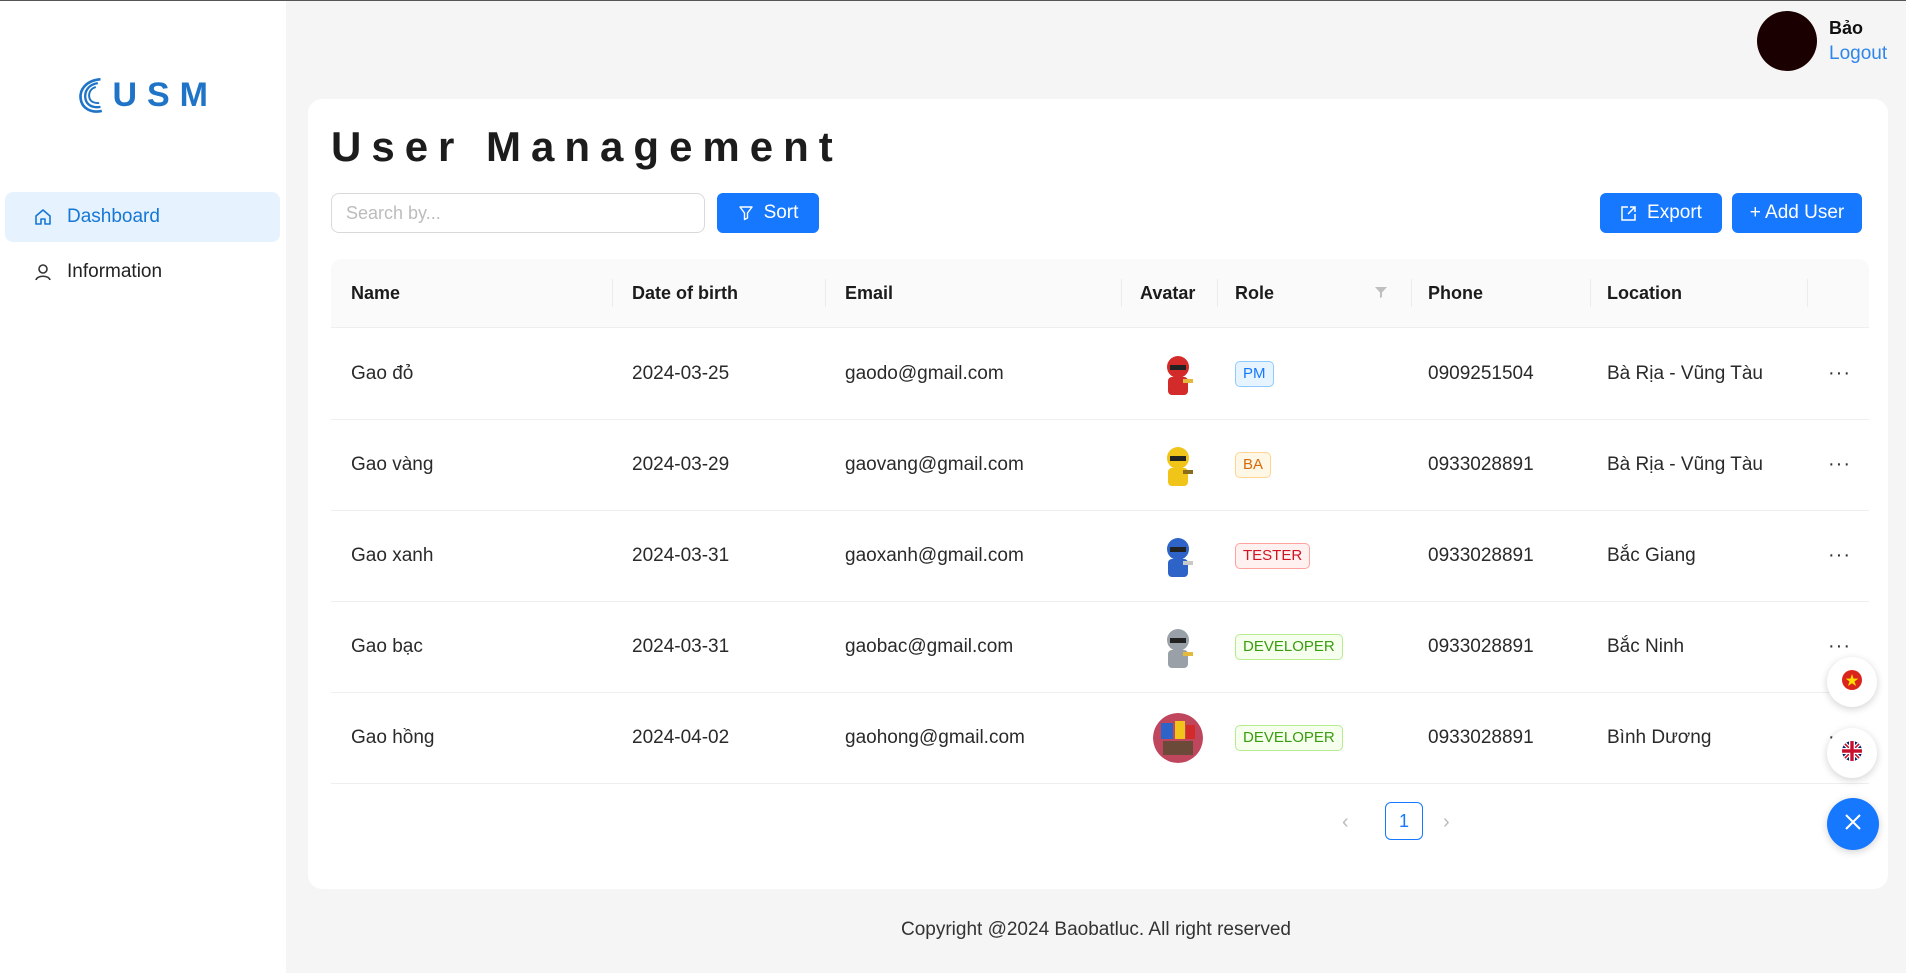 The width and height of the screenshot is (1906, 973). I want to click on export-icon, so click(1628, 213).